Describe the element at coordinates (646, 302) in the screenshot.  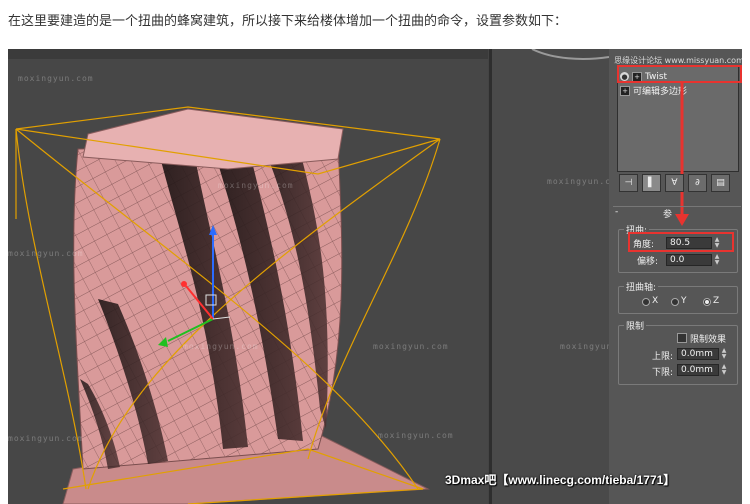
I see `axis-x-radio` at that location.